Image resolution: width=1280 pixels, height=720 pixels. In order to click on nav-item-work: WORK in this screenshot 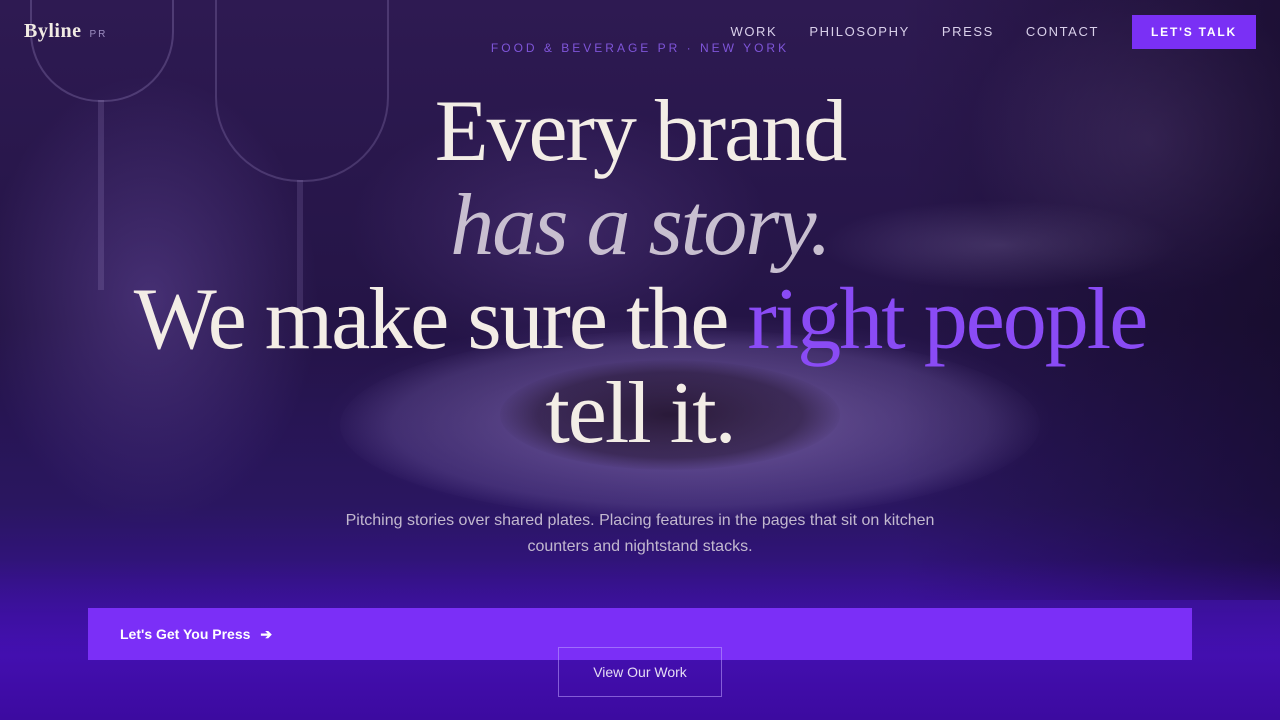, I will do `click(753, 31)`.